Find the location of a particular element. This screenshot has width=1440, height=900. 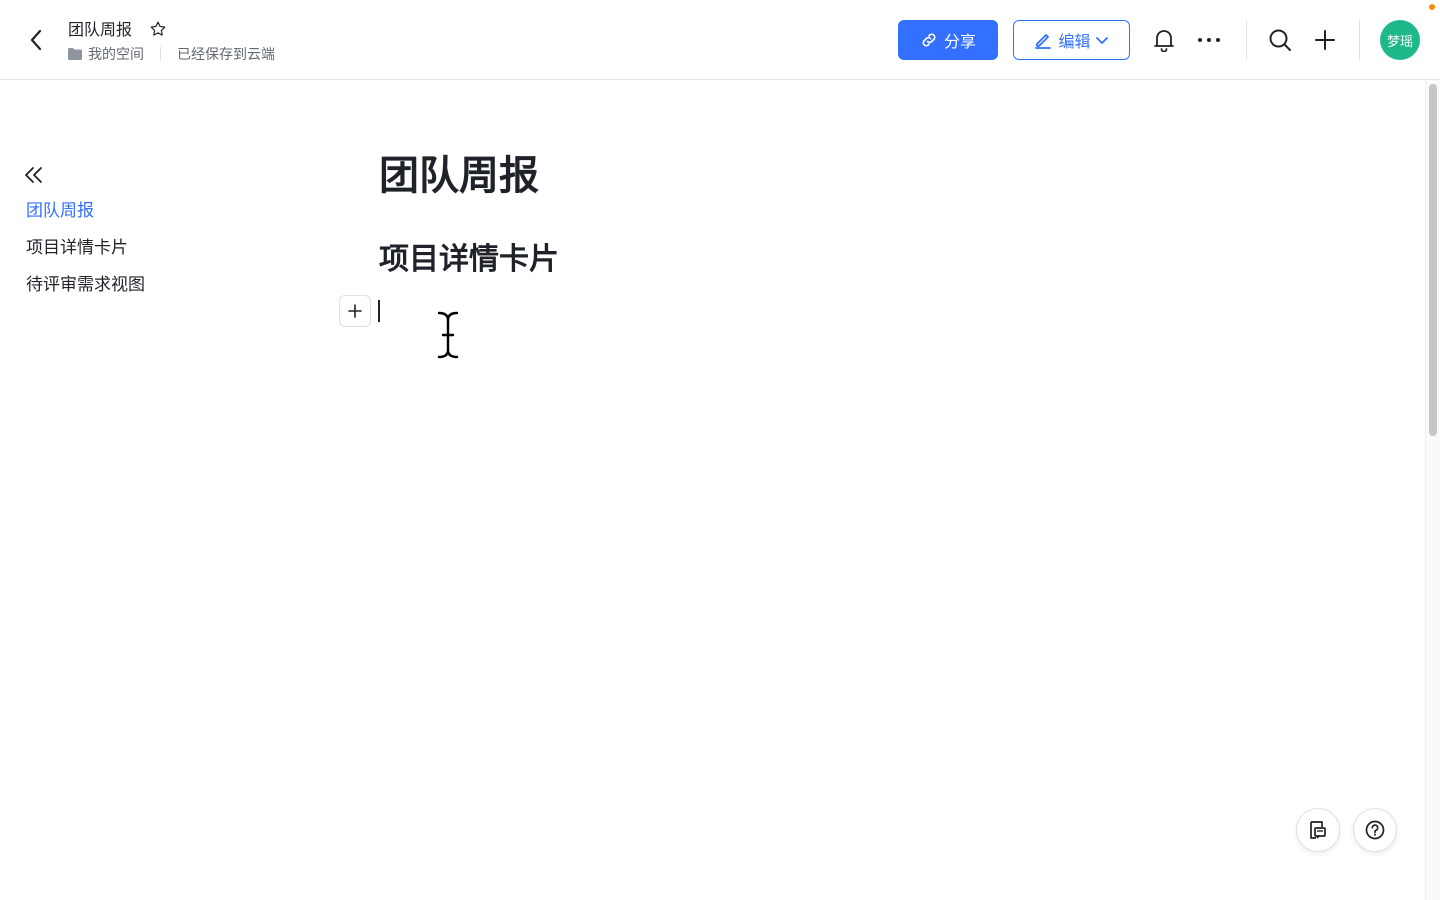

create-button is located at coordinates (1325, 40).